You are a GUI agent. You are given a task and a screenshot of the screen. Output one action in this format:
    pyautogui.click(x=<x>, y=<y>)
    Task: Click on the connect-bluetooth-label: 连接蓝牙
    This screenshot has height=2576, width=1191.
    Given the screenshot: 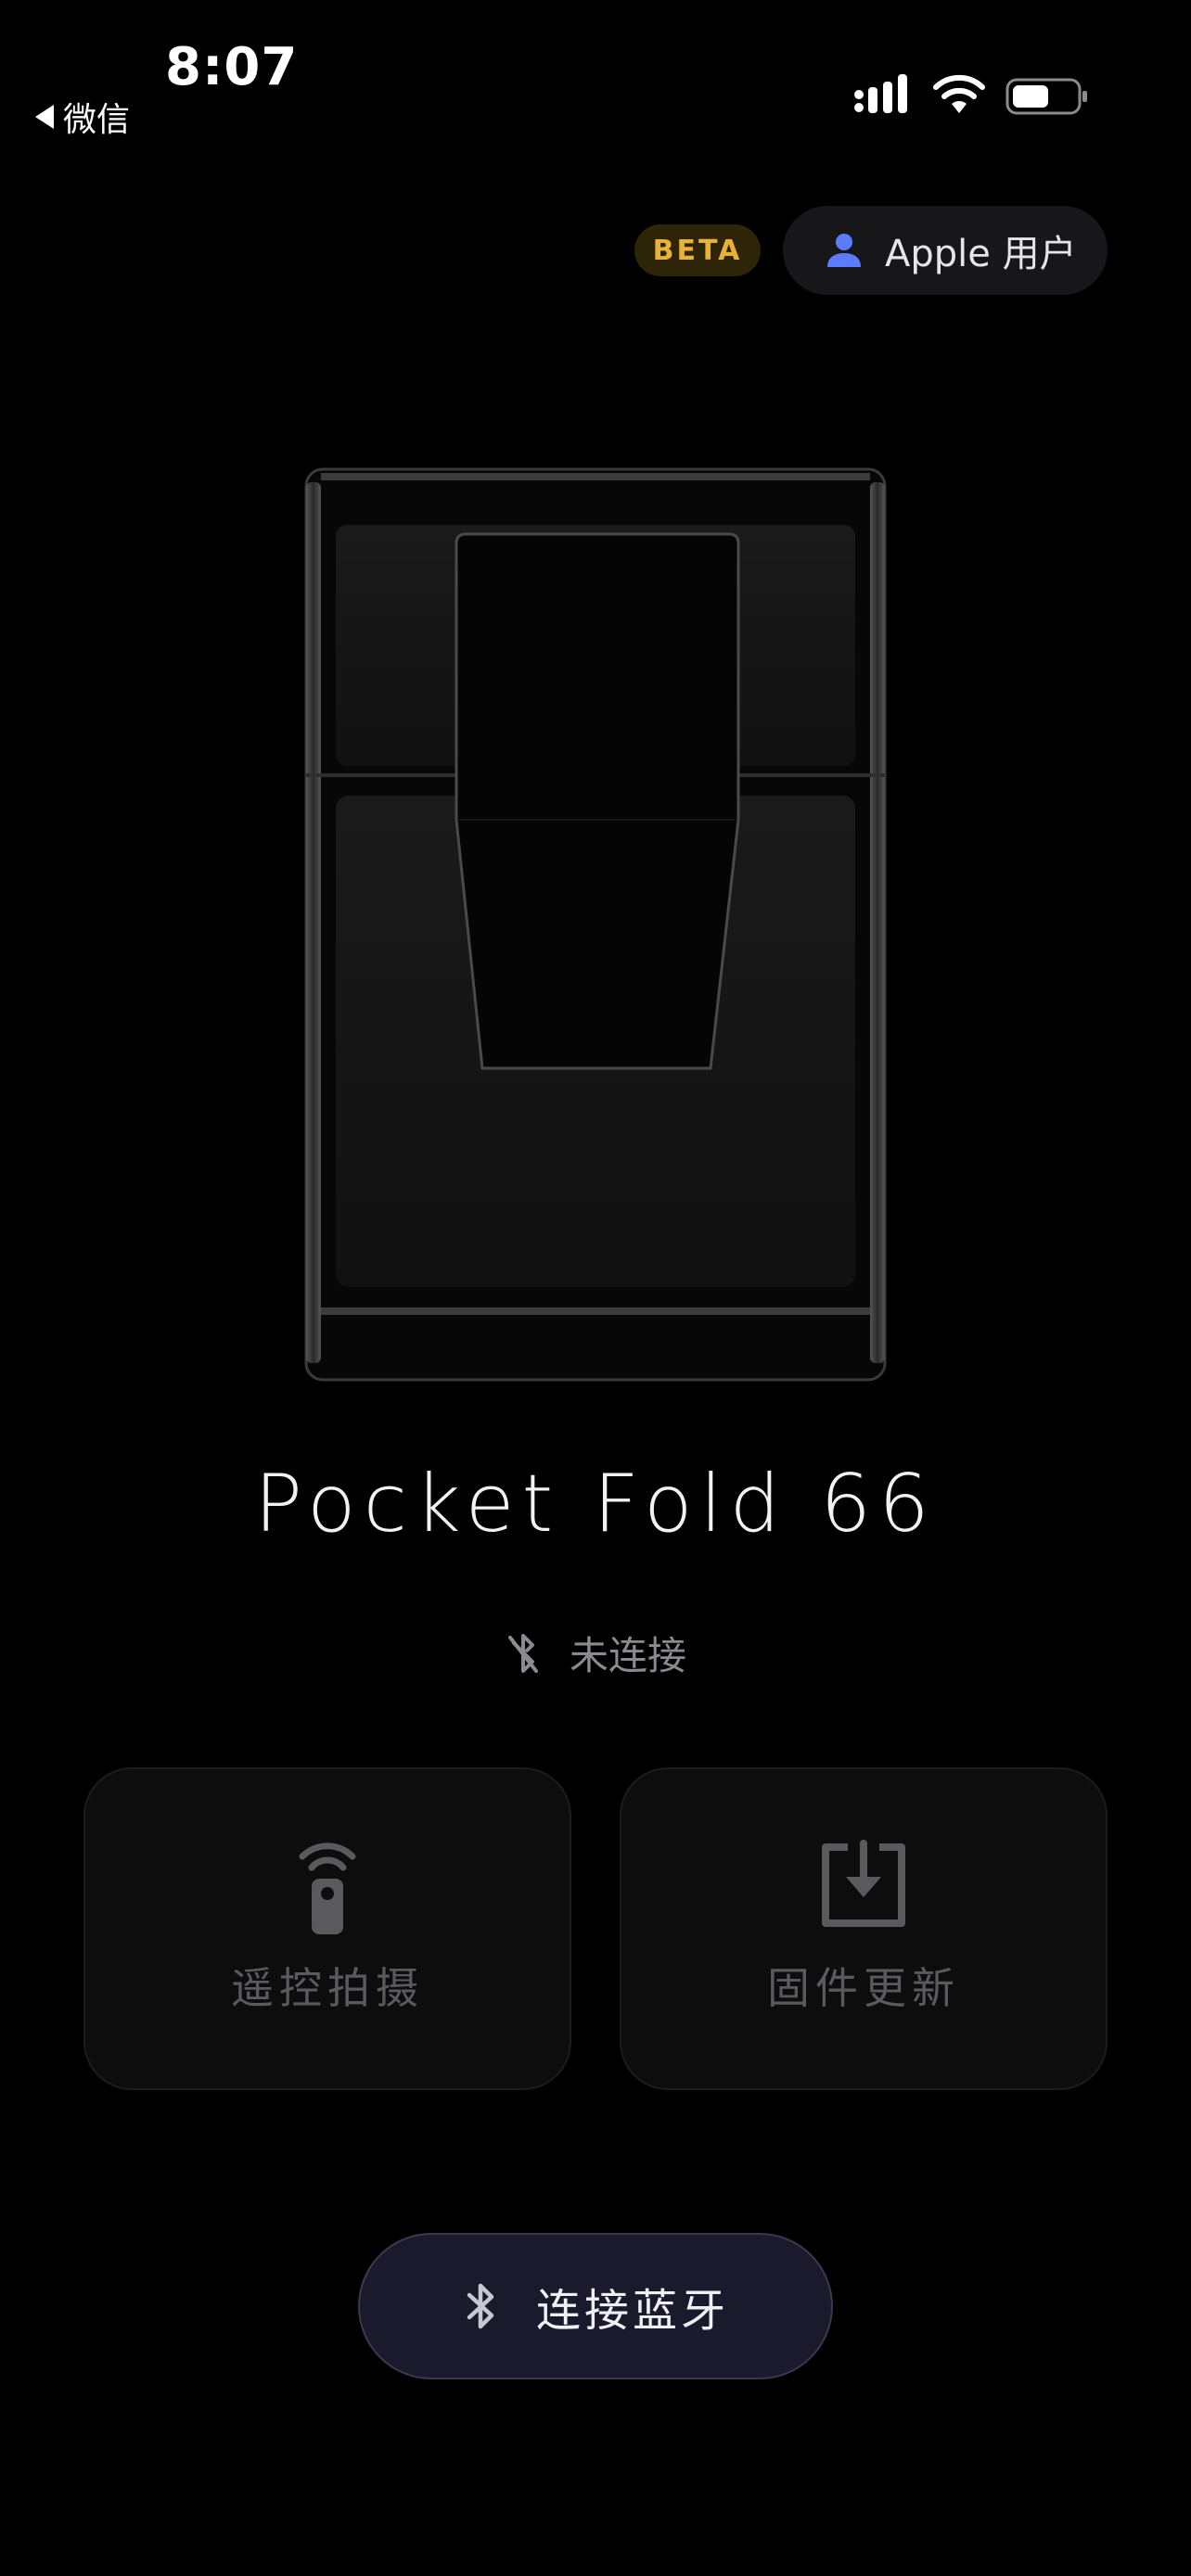 What is the action you would take?
    pyautogui.click(x=632, y=2311)
    